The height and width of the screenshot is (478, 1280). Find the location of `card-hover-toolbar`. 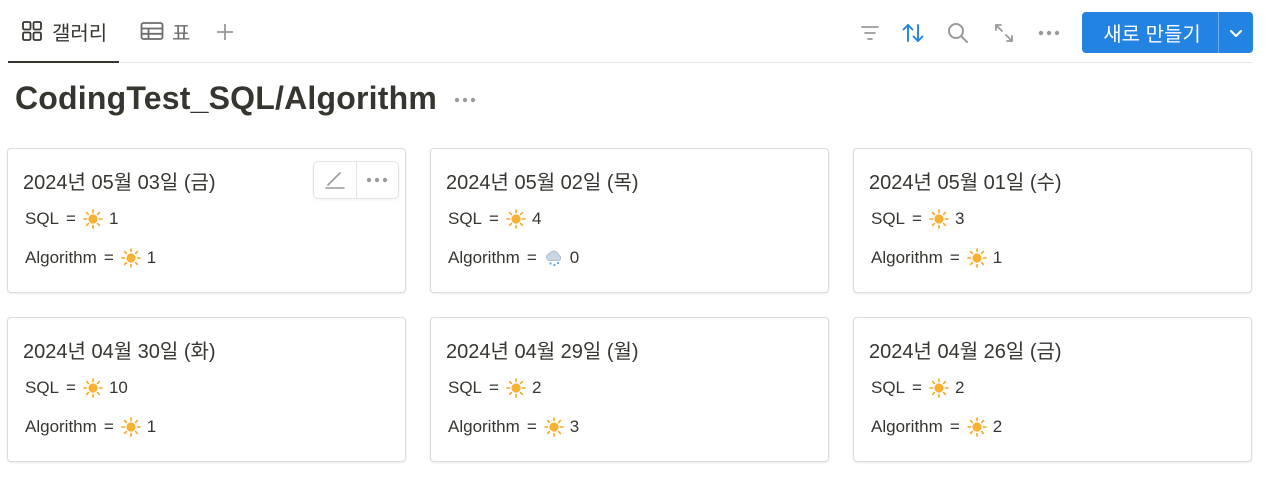

card-hover-toolbar is located at coordinates (356, 180).